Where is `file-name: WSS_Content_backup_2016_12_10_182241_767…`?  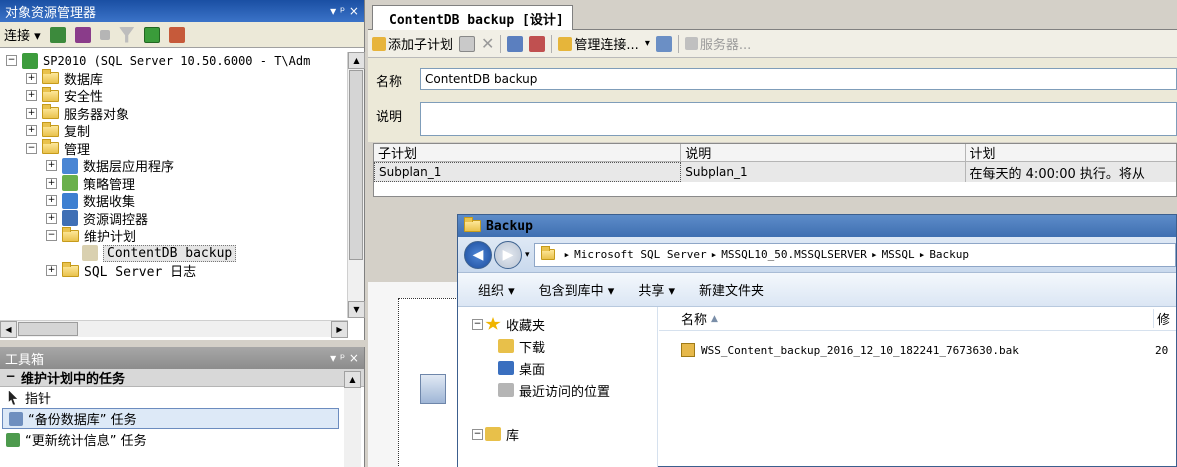 file-name: WSS_Content_backup_2016_12_10_182241_767… is located at coordinates (860, 350).